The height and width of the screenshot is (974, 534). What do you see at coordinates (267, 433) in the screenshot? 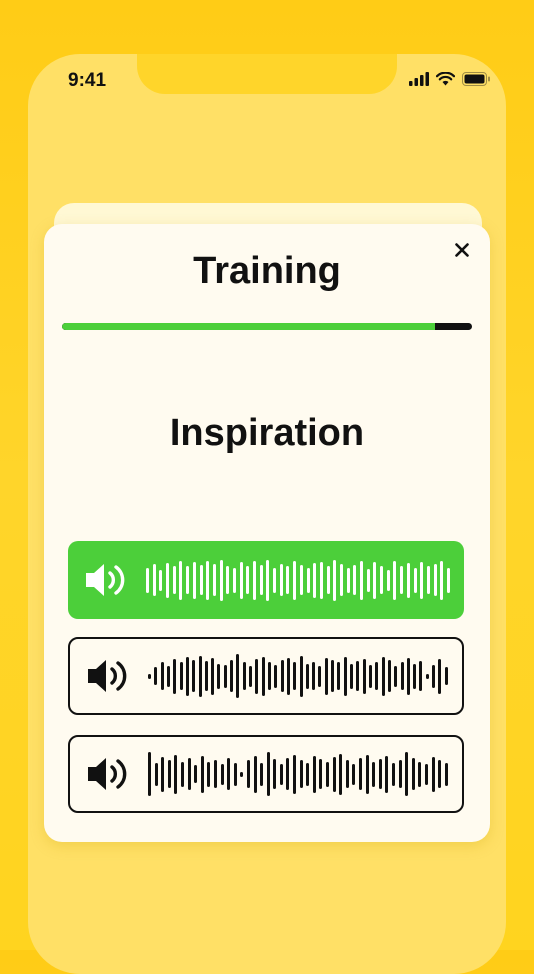
I see `target-word: Inspiration` at bounding box center [267, 433].